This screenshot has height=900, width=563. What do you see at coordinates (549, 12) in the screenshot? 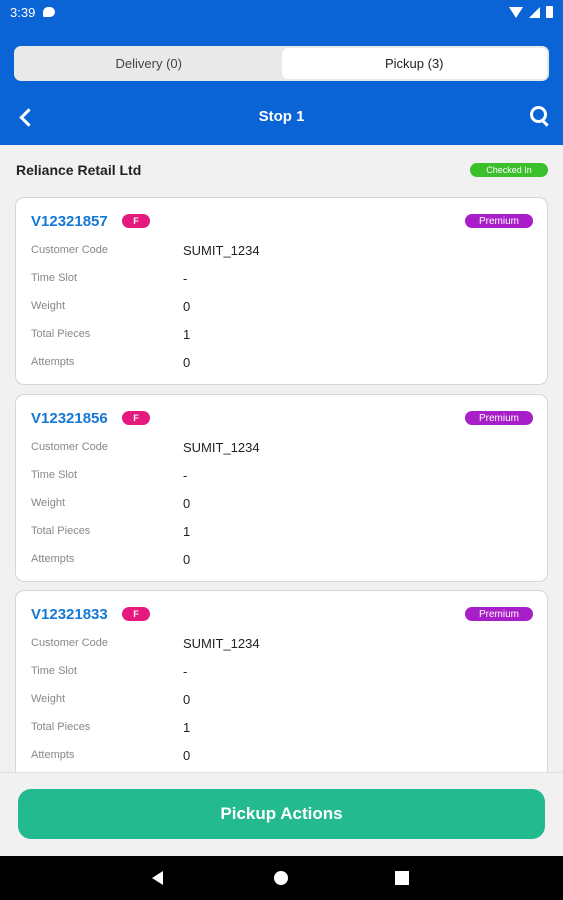
I see `battery-icon` at bounding box center [549, 12].